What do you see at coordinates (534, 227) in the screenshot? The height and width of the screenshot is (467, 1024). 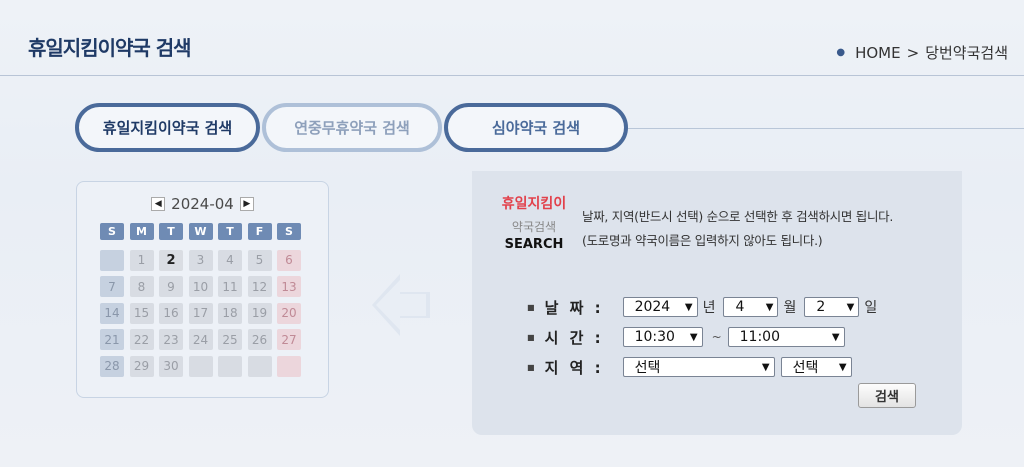 I see `label-pharmacy-search: 약국검색` at bounding box center [534, 227].